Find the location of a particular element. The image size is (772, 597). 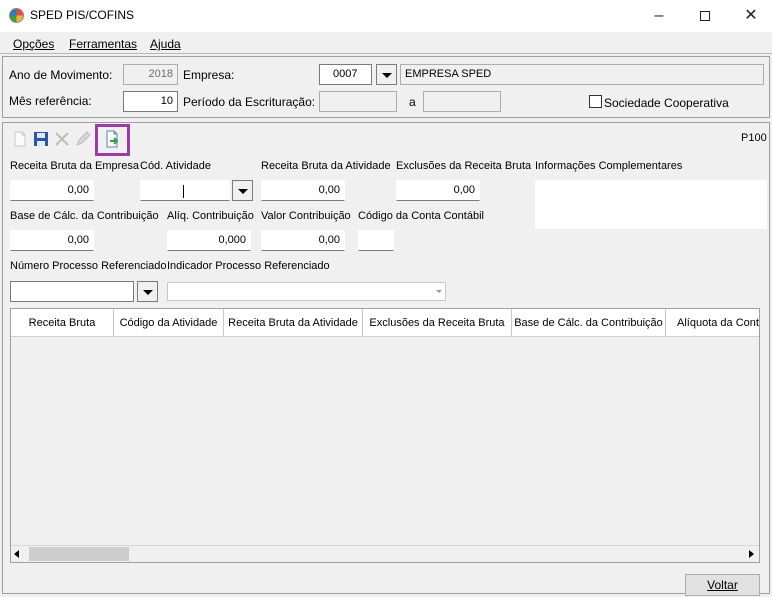

valor-contrib-field: 0,00 is located at coordinates (303, 240).